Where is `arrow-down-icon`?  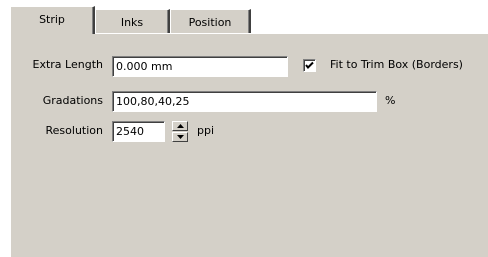 arrow-down-icon is located at coordinates (180, 137).